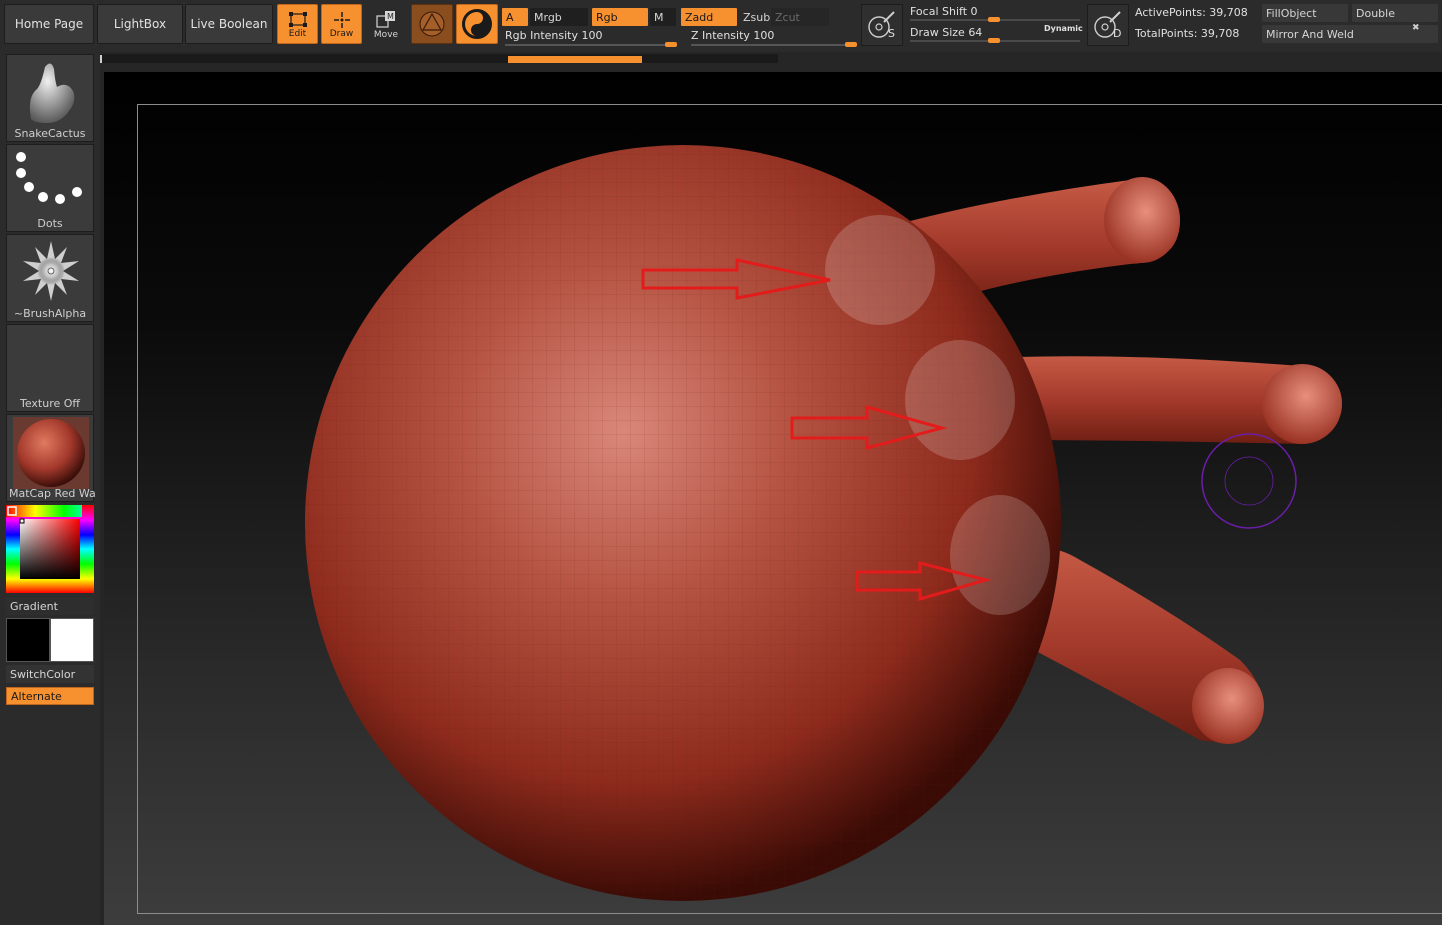  I want to click on brush-cursor, so click(1249, 481).